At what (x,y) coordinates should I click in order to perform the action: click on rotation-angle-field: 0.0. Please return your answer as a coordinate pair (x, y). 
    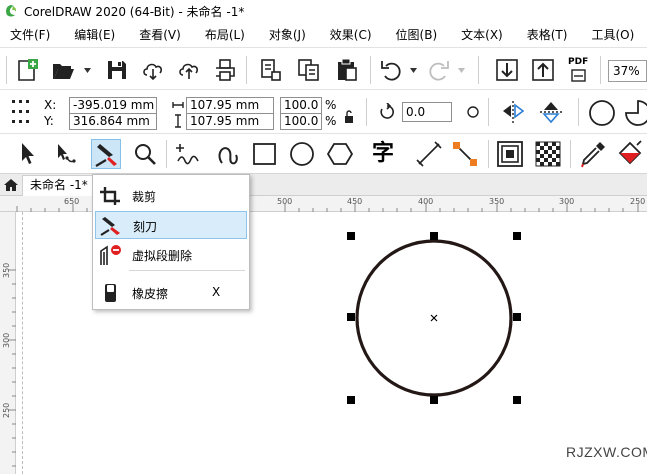
    Looking at the image, I should click on (427, 112).